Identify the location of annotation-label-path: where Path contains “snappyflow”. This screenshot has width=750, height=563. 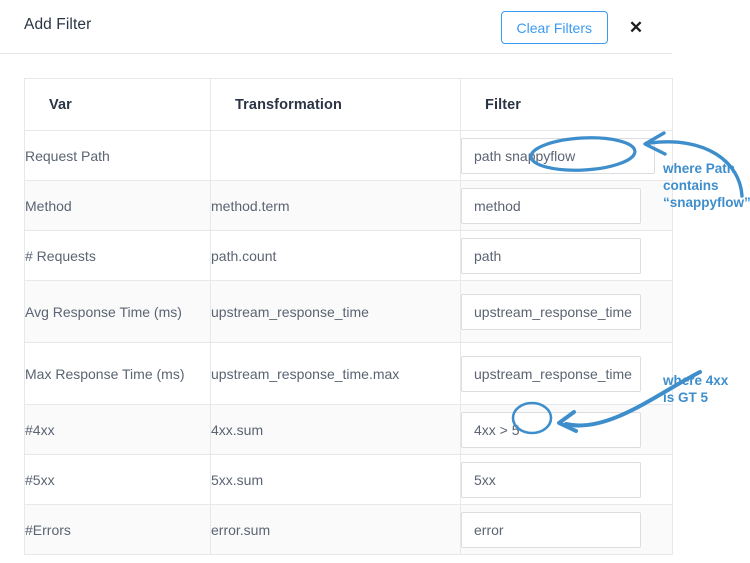
(706, 185).